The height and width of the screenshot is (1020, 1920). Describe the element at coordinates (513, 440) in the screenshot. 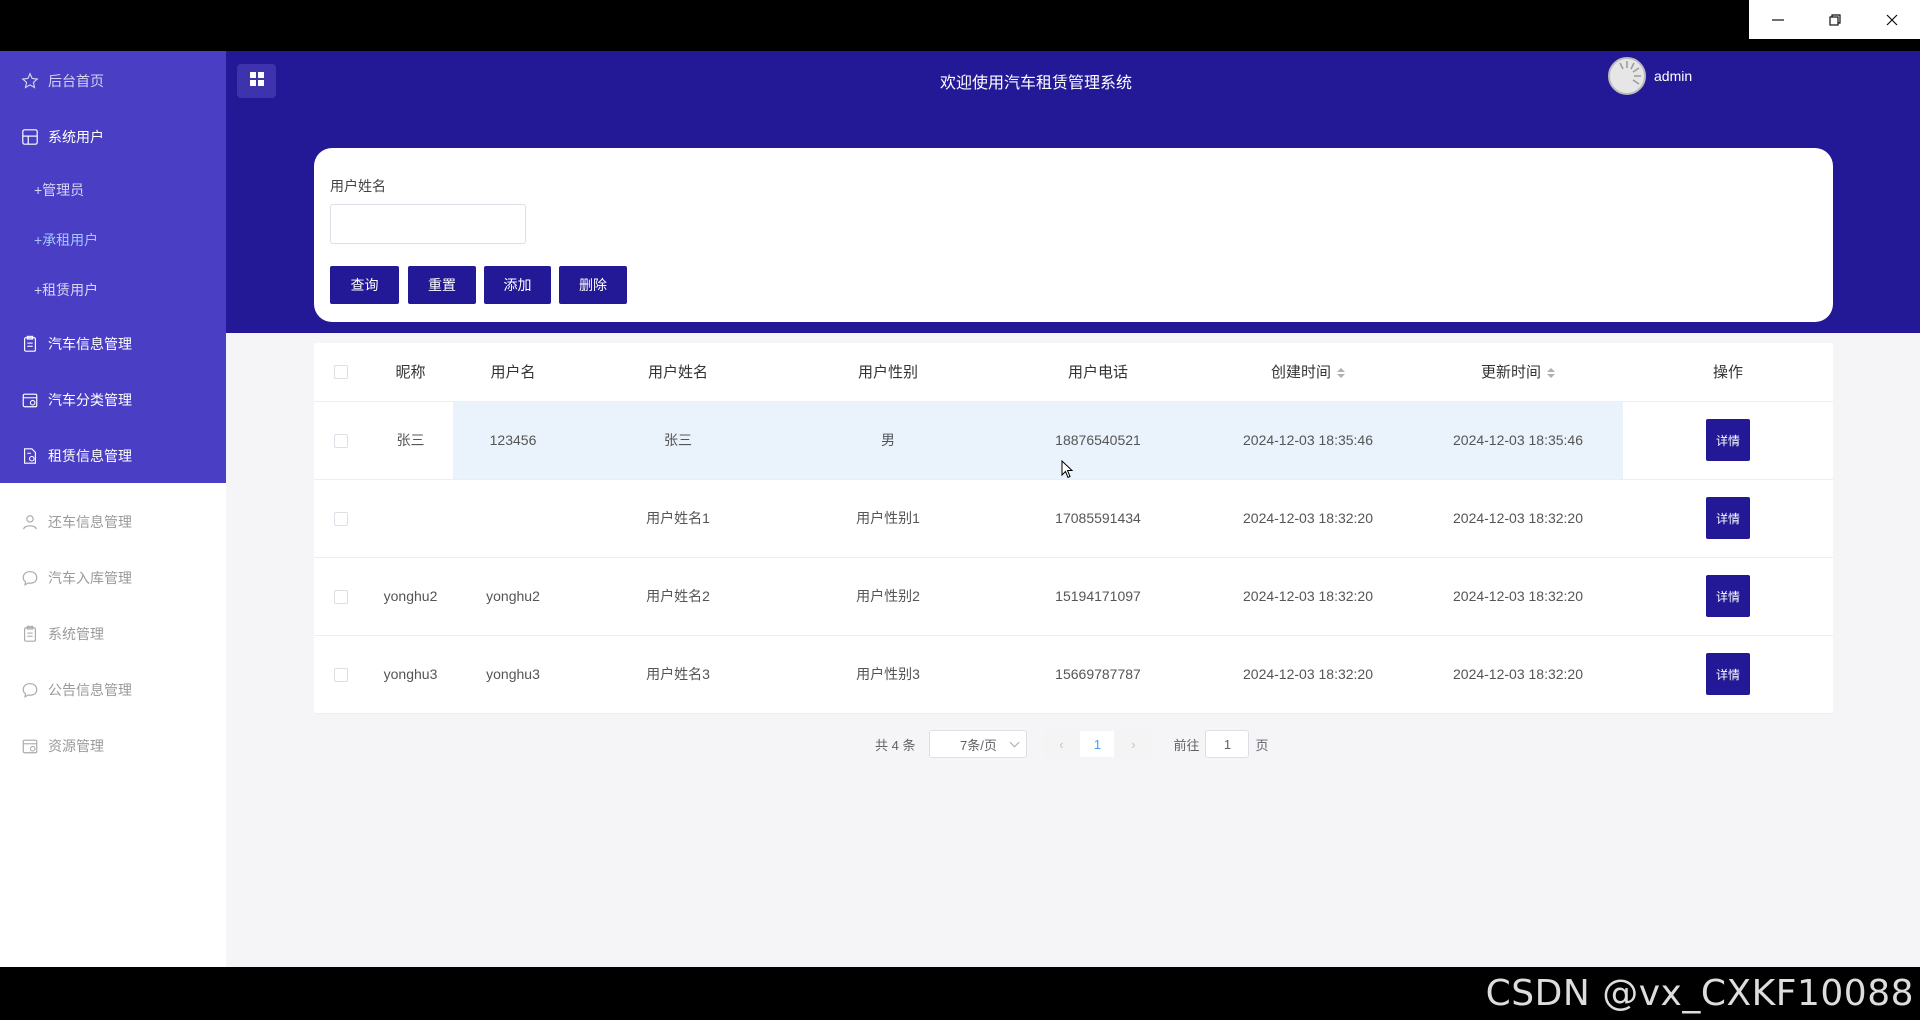

I see `cell-username: 123456` at that location.